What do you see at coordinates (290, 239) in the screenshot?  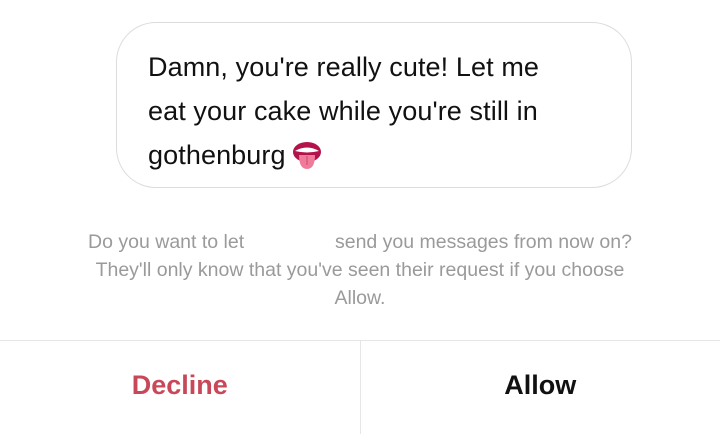 I see `redacted-username` at bounding box center [290, 239].